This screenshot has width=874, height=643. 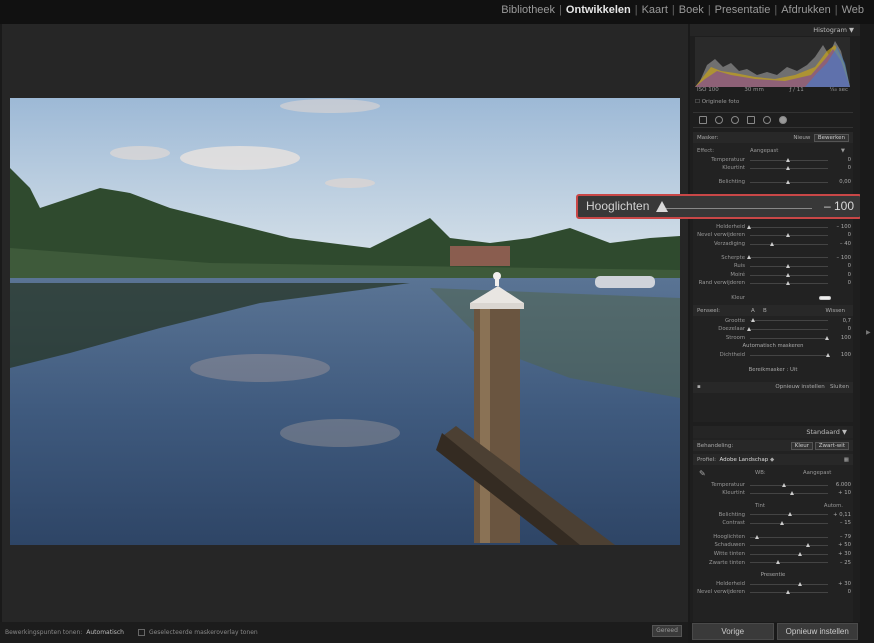 I want to click on wb-row: ✎ WB: Aangepast, so click(x=773, y=473).